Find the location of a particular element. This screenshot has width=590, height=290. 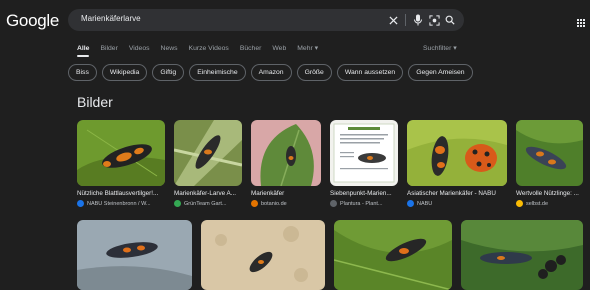

camera-lens-icon is located at coordinates (434, 20).